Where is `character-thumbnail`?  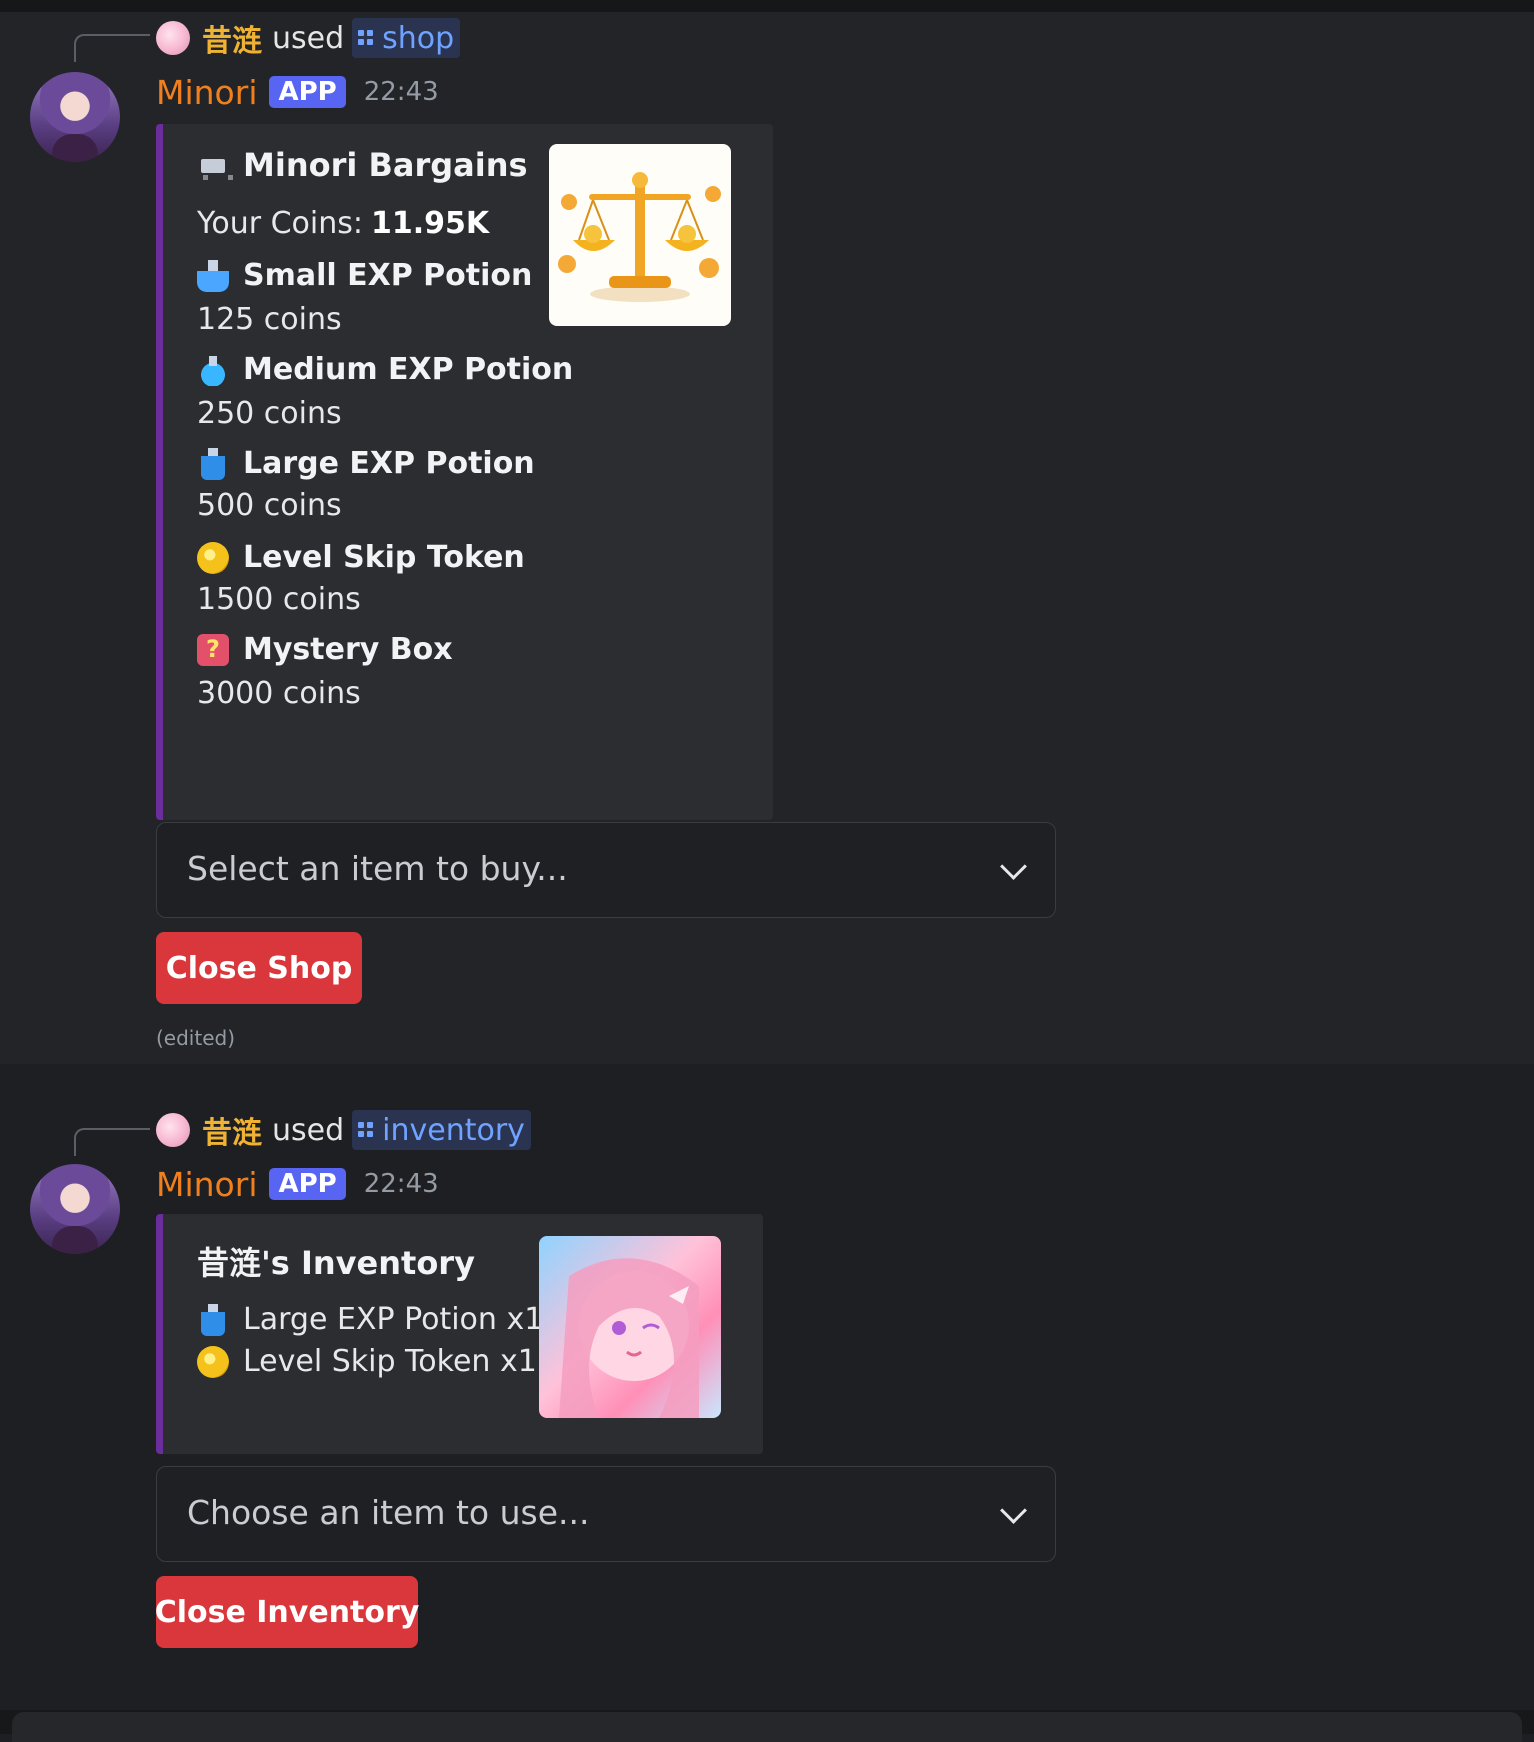 character-thumbnail is located at coordinates (630, 1327).